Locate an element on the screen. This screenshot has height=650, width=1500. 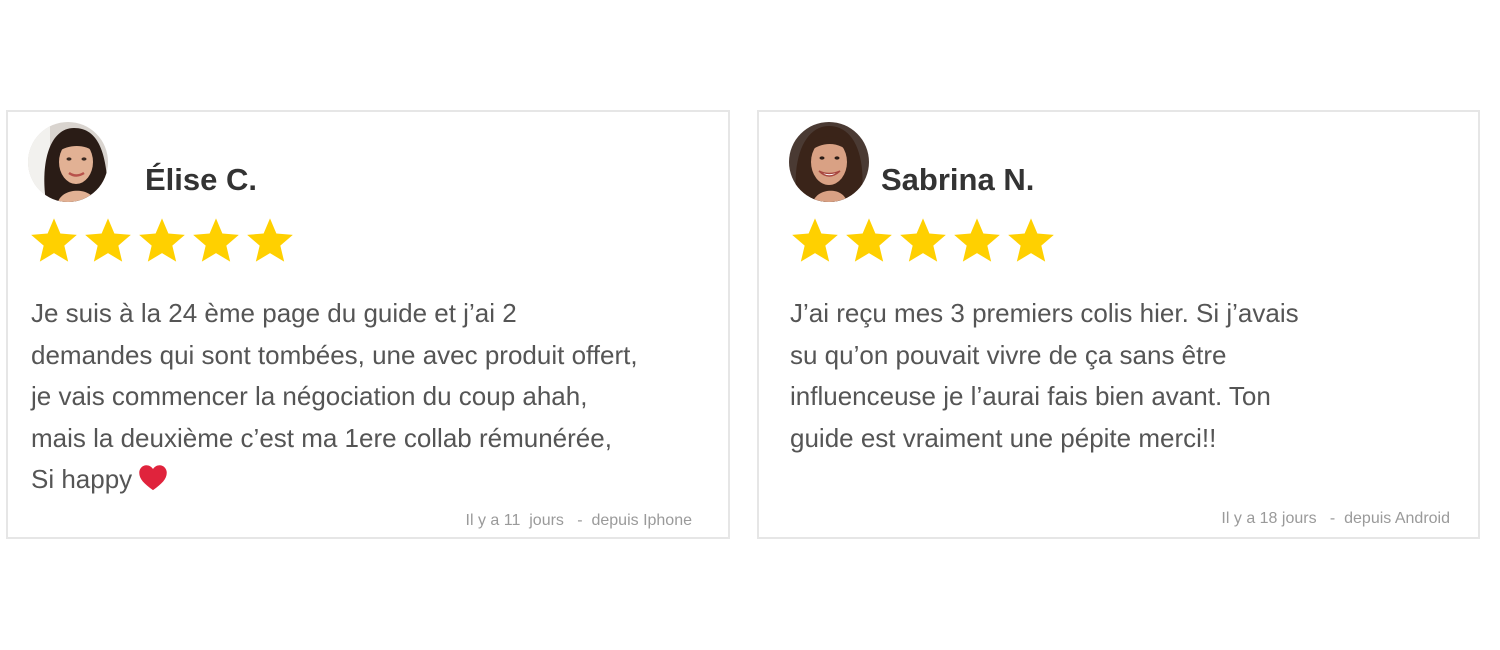
review-meta: Il y a 18 jours - depuis Android is located at coordinates (1335, 518).